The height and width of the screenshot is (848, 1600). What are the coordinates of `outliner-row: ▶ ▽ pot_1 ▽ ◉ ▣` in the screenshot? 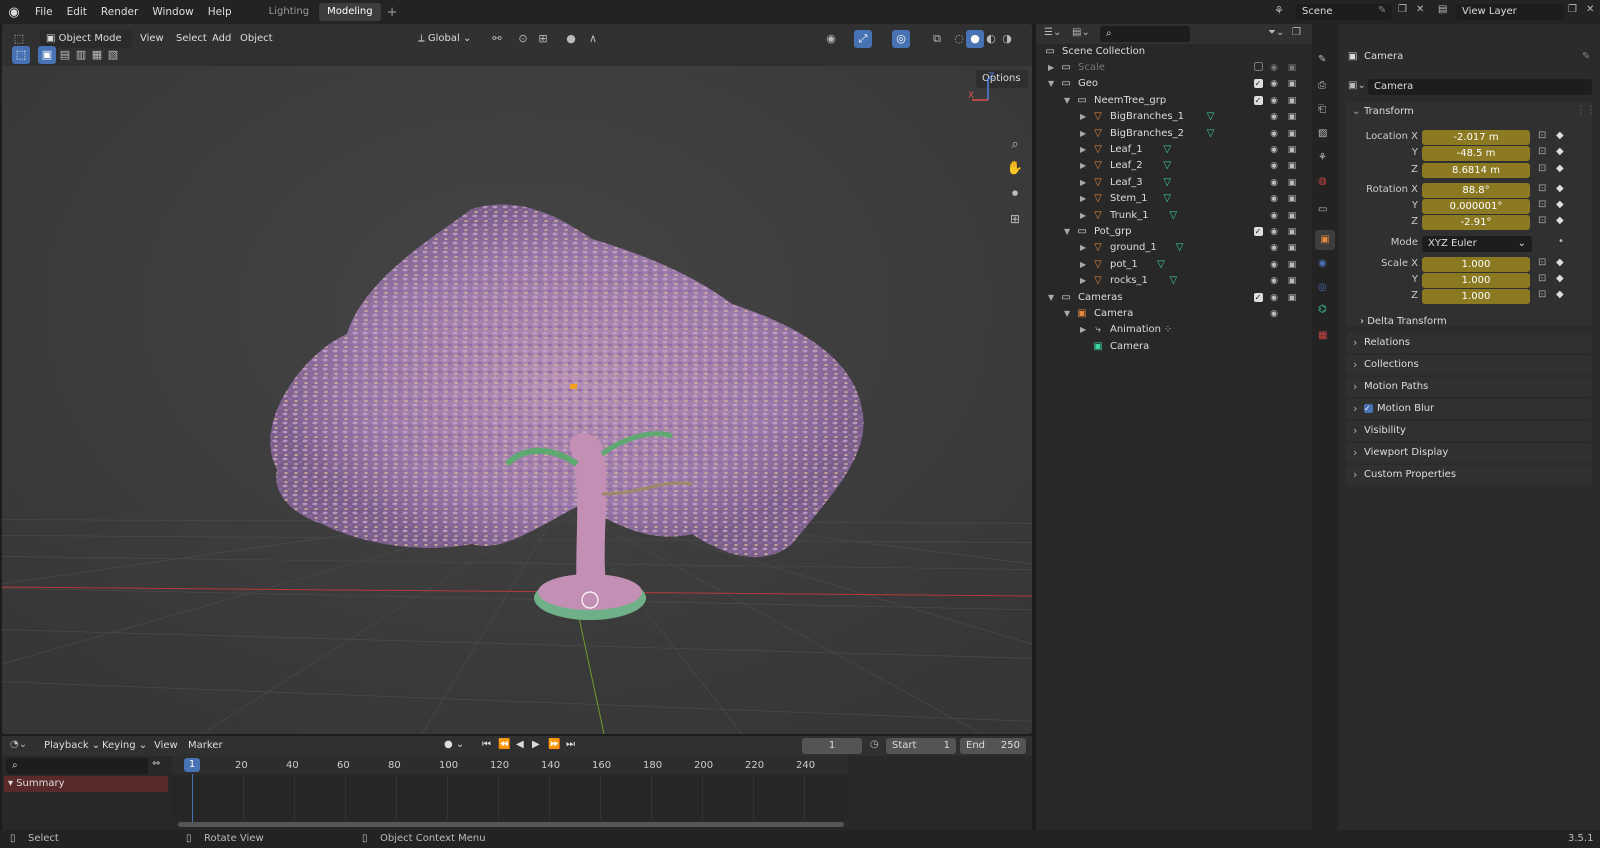 It's located at (1174, 265).